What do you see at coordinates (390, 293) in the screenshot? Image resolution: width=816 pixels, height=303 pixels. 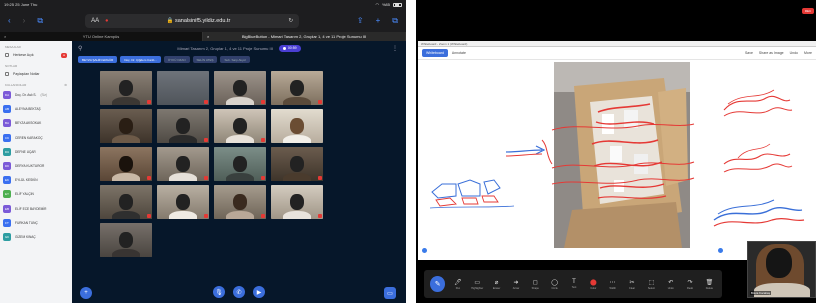 I see `screenshare-button: ▭` at bounding box center [390, 293].